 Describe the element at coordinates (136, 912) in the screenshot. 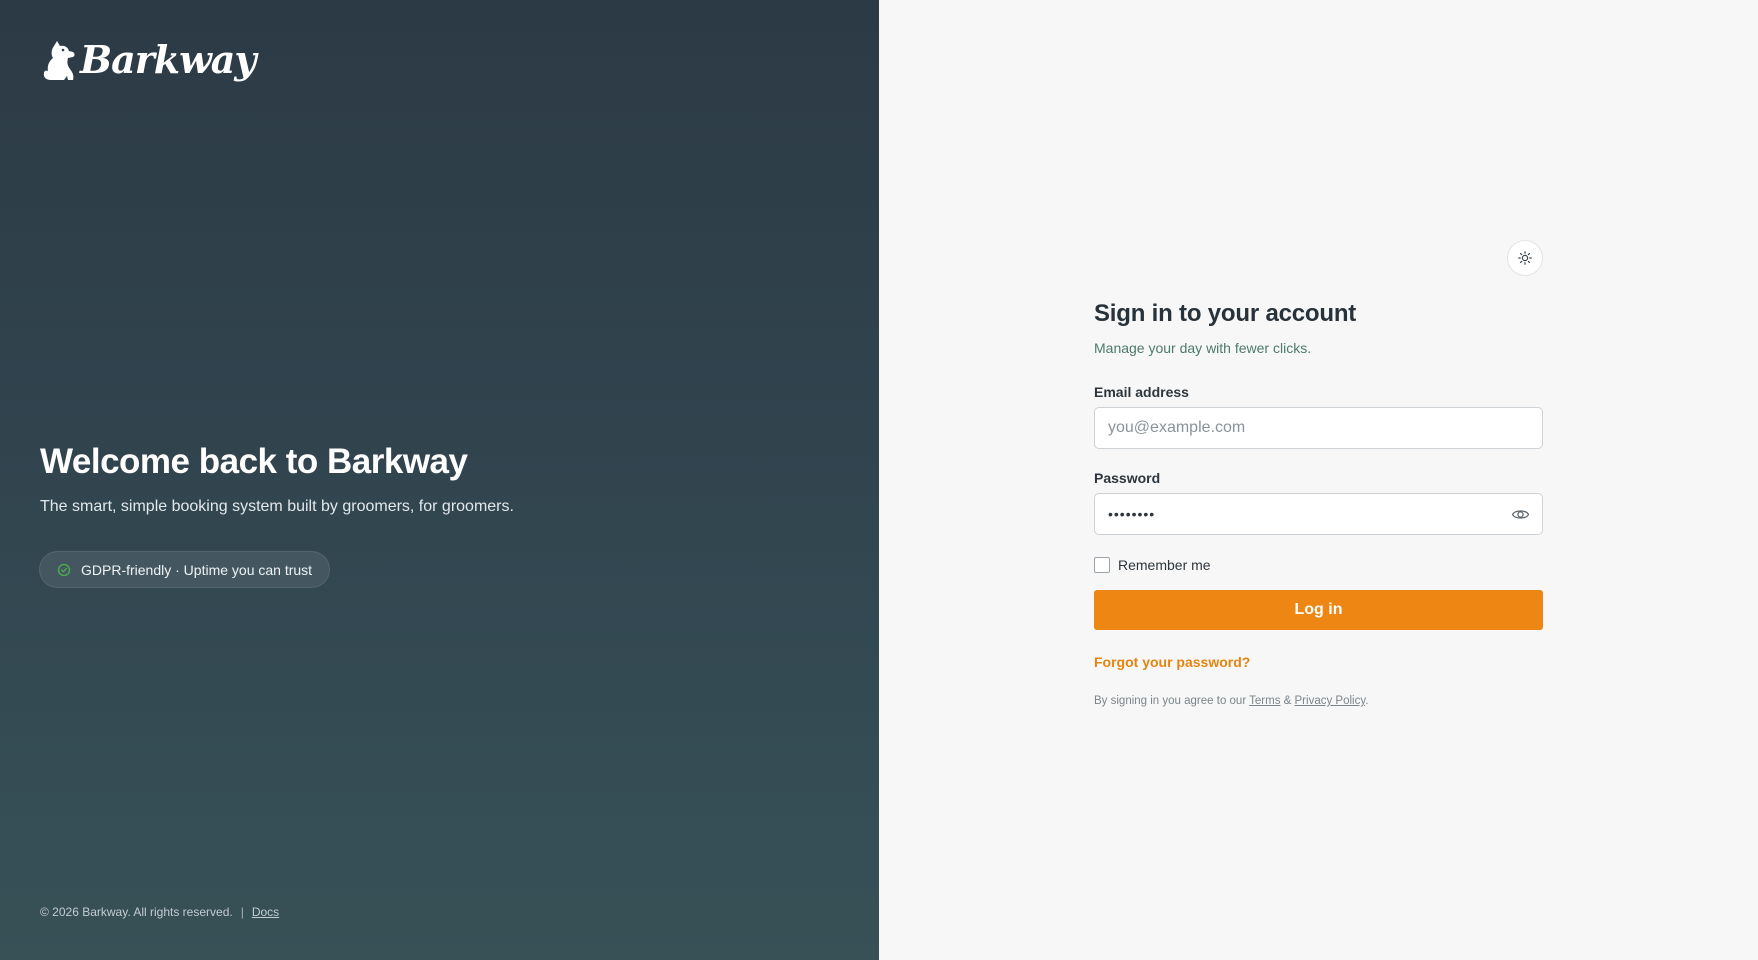

I see `copyright-text: © 2026 Barkway. All rights reserved.` at that location.